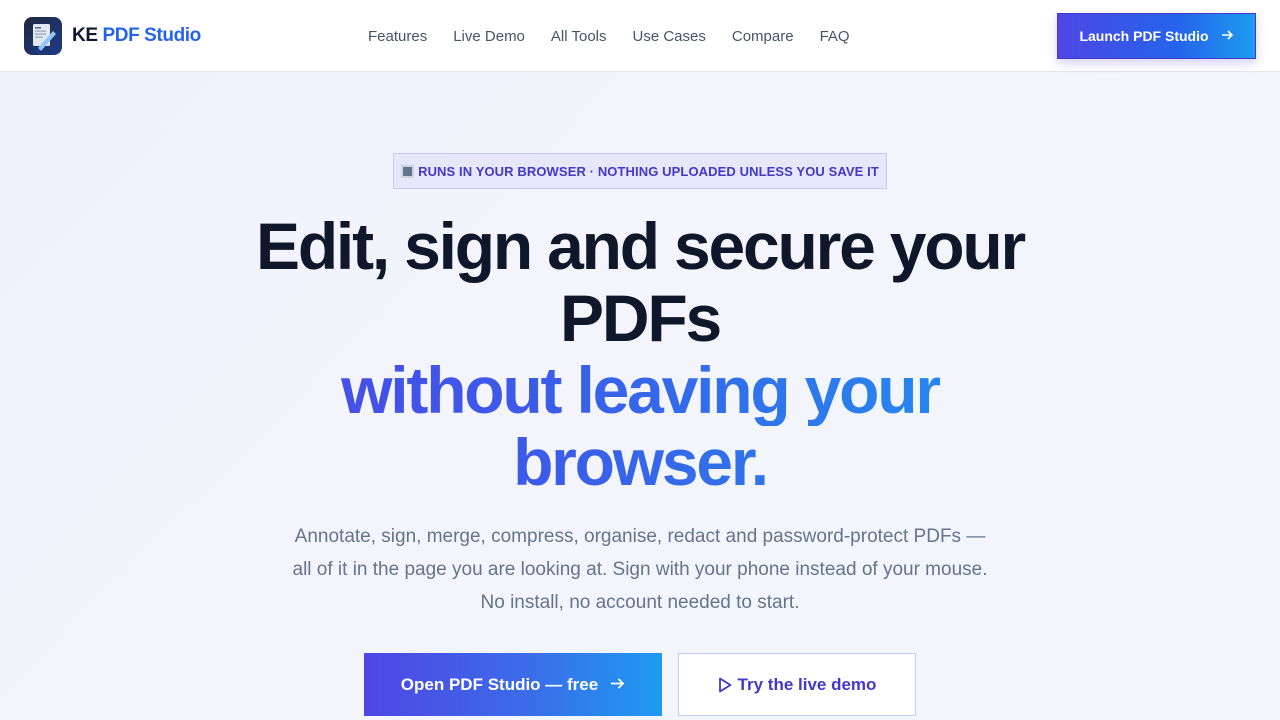 The height and width of the screenshot is (720, 1280). I want to click on brand-name: KE PDF Studio, so click(136, 36).